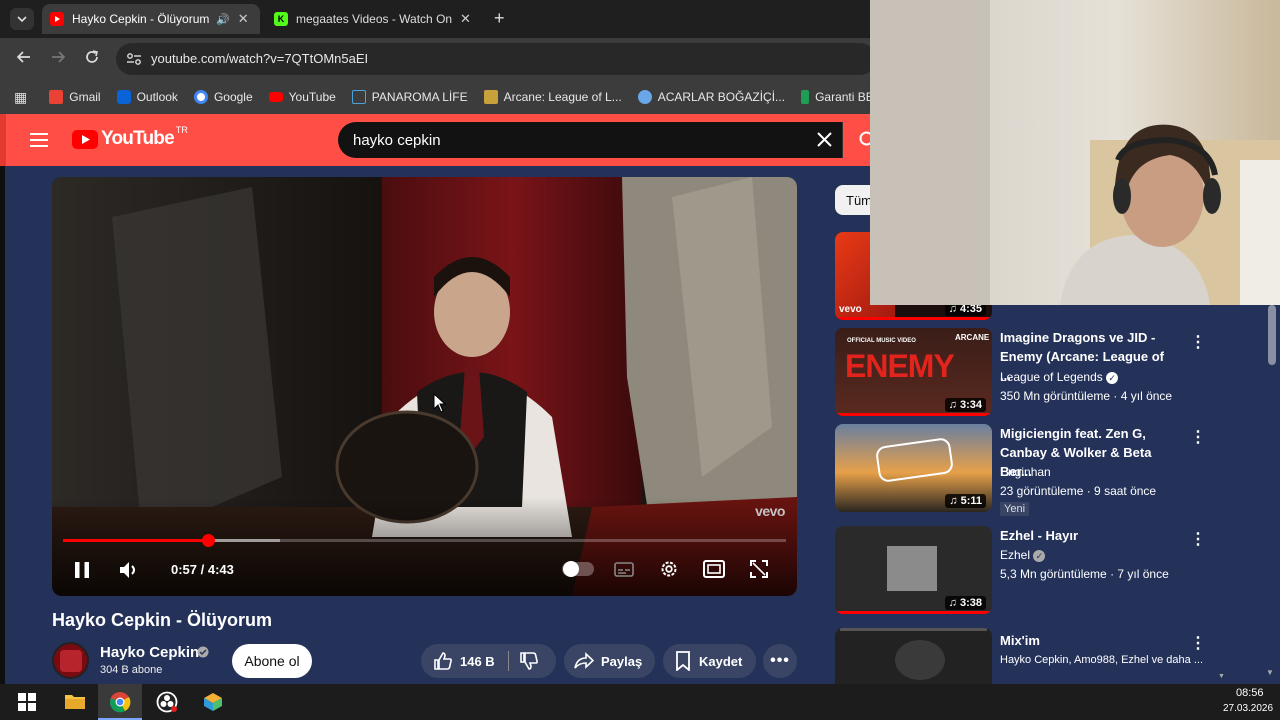 This screenshot has height=720, width=1280. What do you see at coordinates (780, 661) in the screenshot?
I see `more-actions-button: •••` at bounding box center [780, 661].